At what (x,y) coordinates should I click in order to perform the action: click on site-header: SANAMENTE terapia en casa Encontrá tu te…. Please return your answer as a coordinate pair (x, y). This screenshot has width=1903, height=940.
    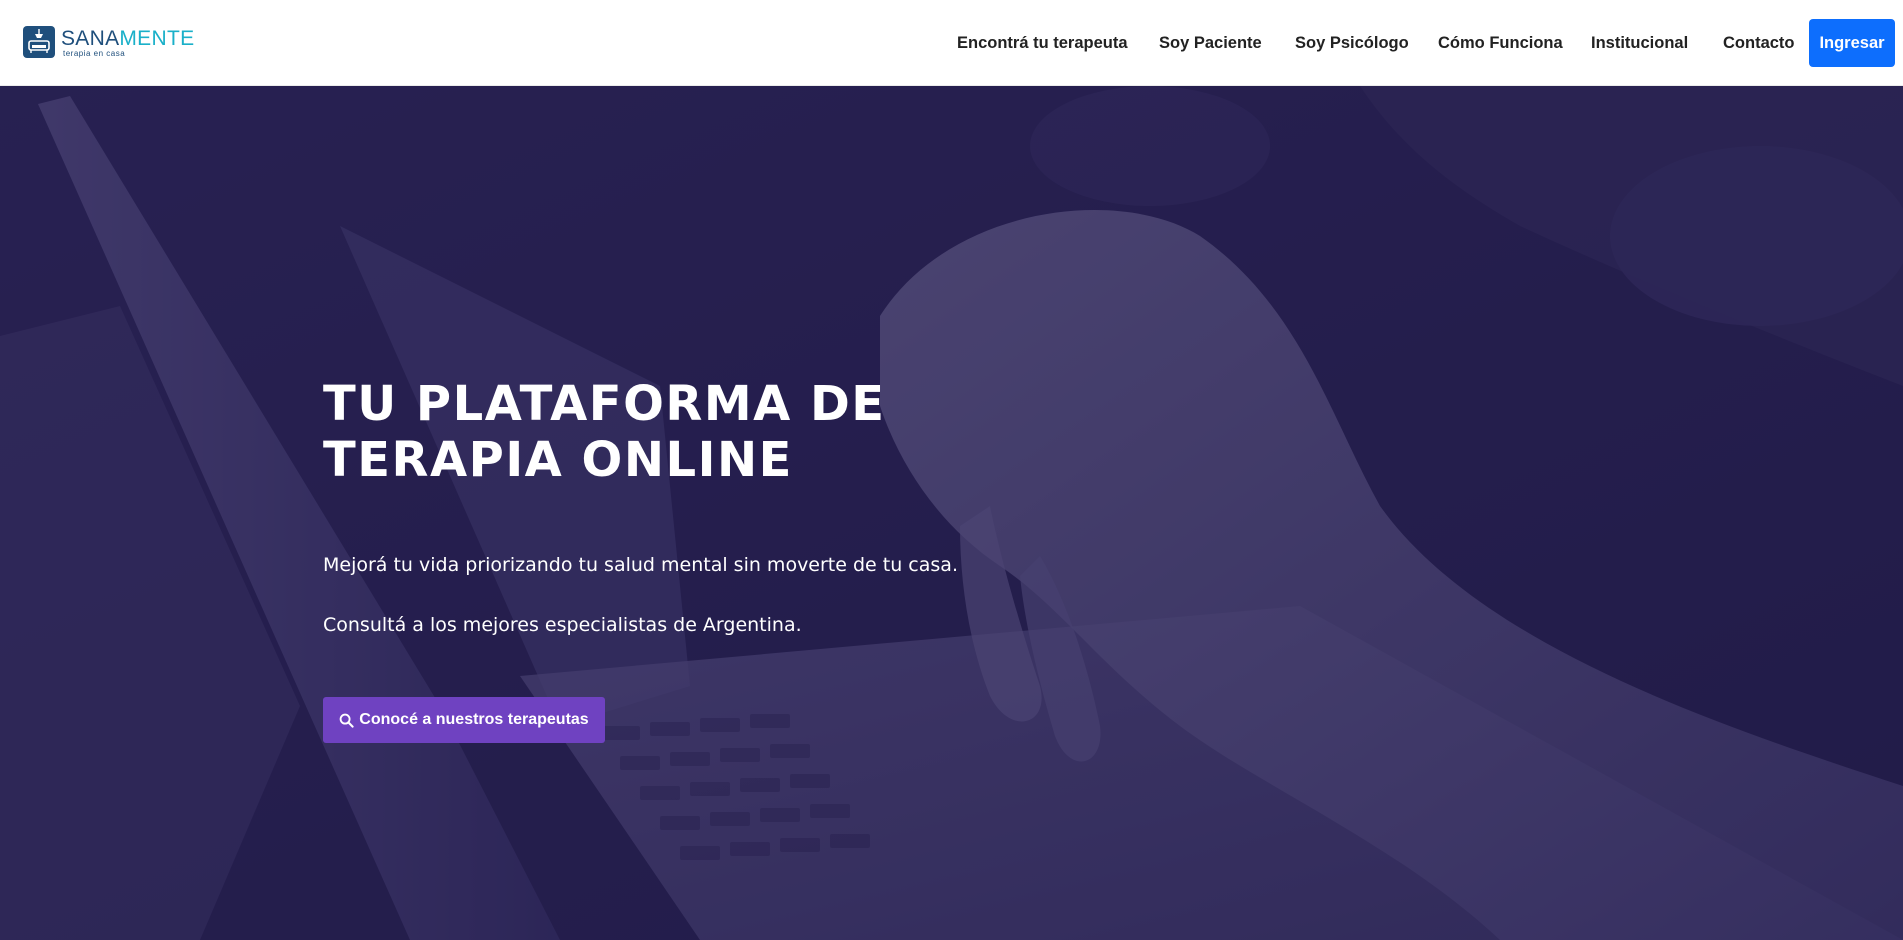
    Looking at the image, I should click on (951, 43).